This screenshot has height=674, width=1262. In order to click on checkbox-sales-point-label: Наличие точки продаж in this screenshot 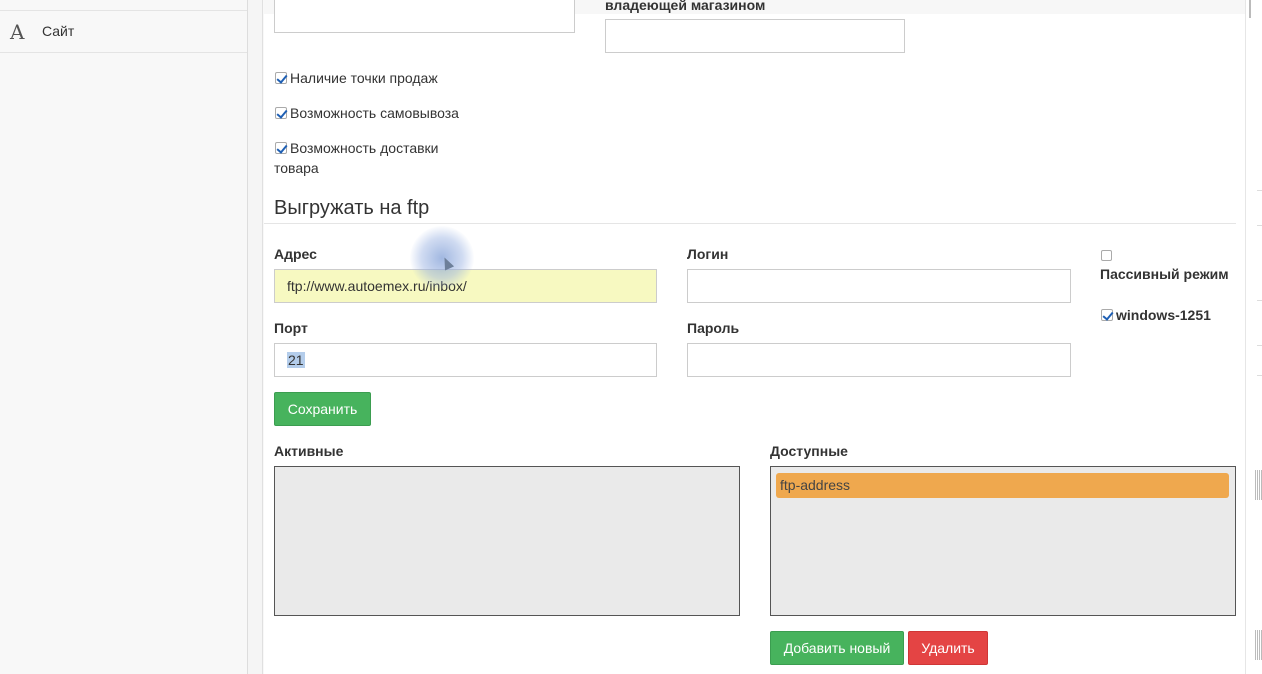, I will do `click(364, 78)`.